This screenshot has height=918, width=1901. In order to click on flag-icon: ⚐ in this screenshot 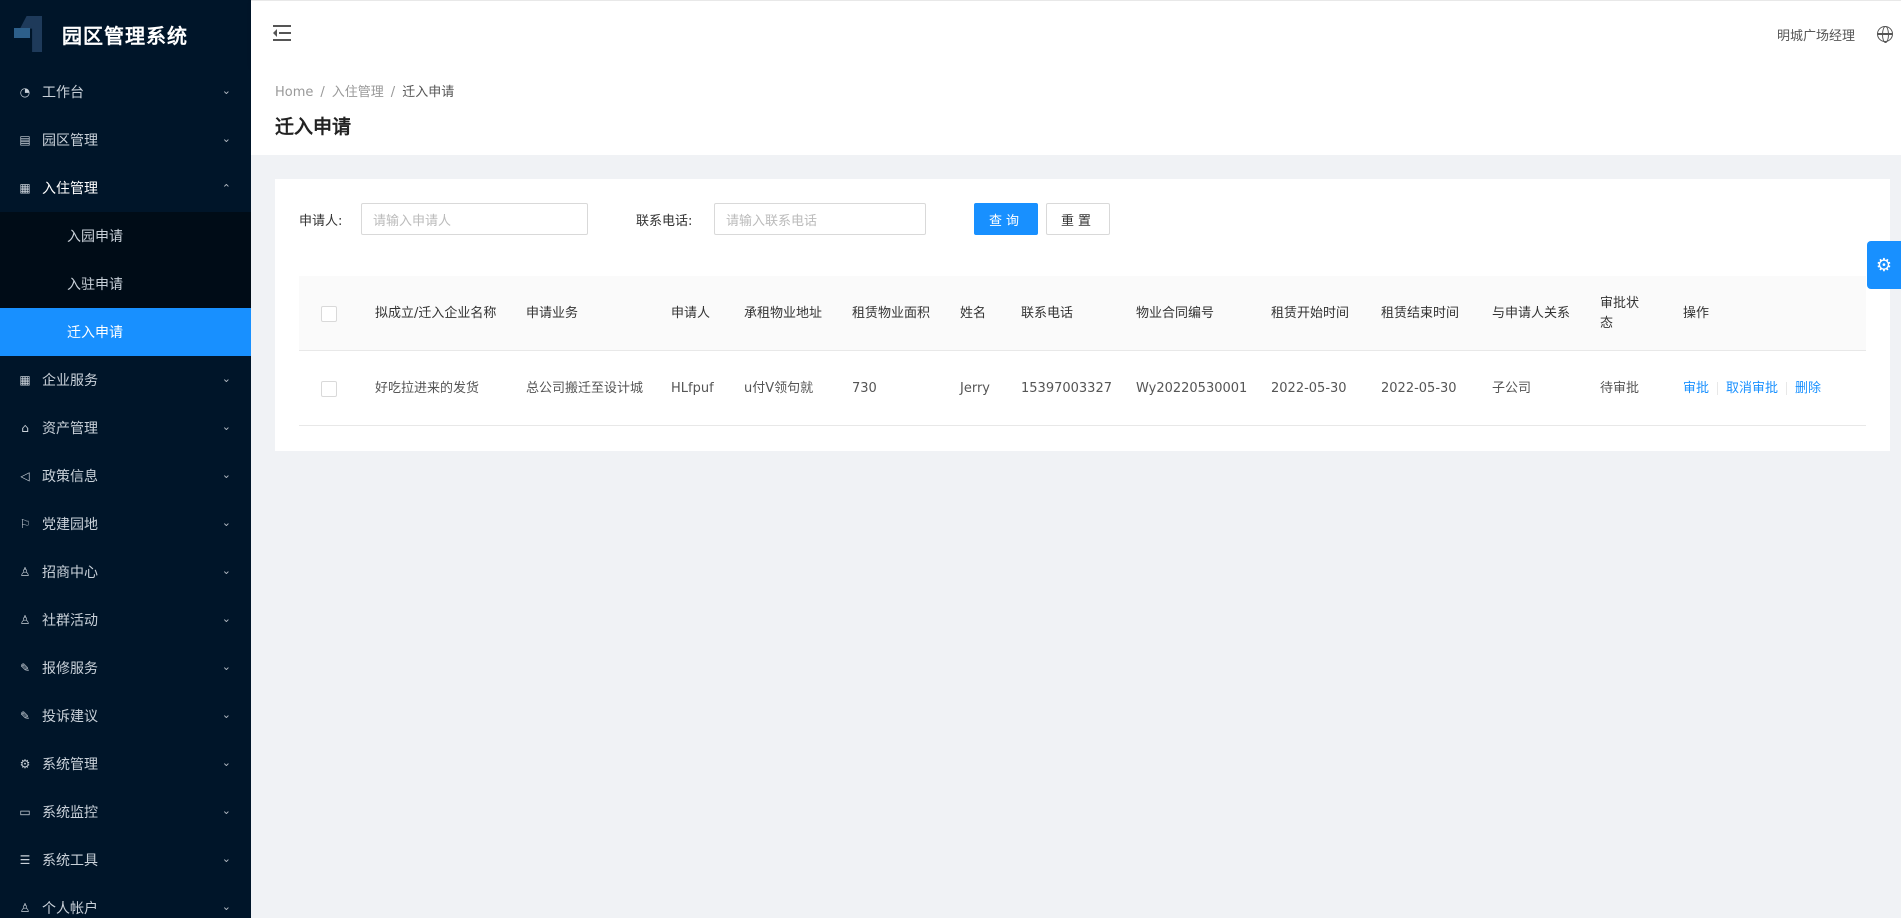, I will do `click(25, 524)`.